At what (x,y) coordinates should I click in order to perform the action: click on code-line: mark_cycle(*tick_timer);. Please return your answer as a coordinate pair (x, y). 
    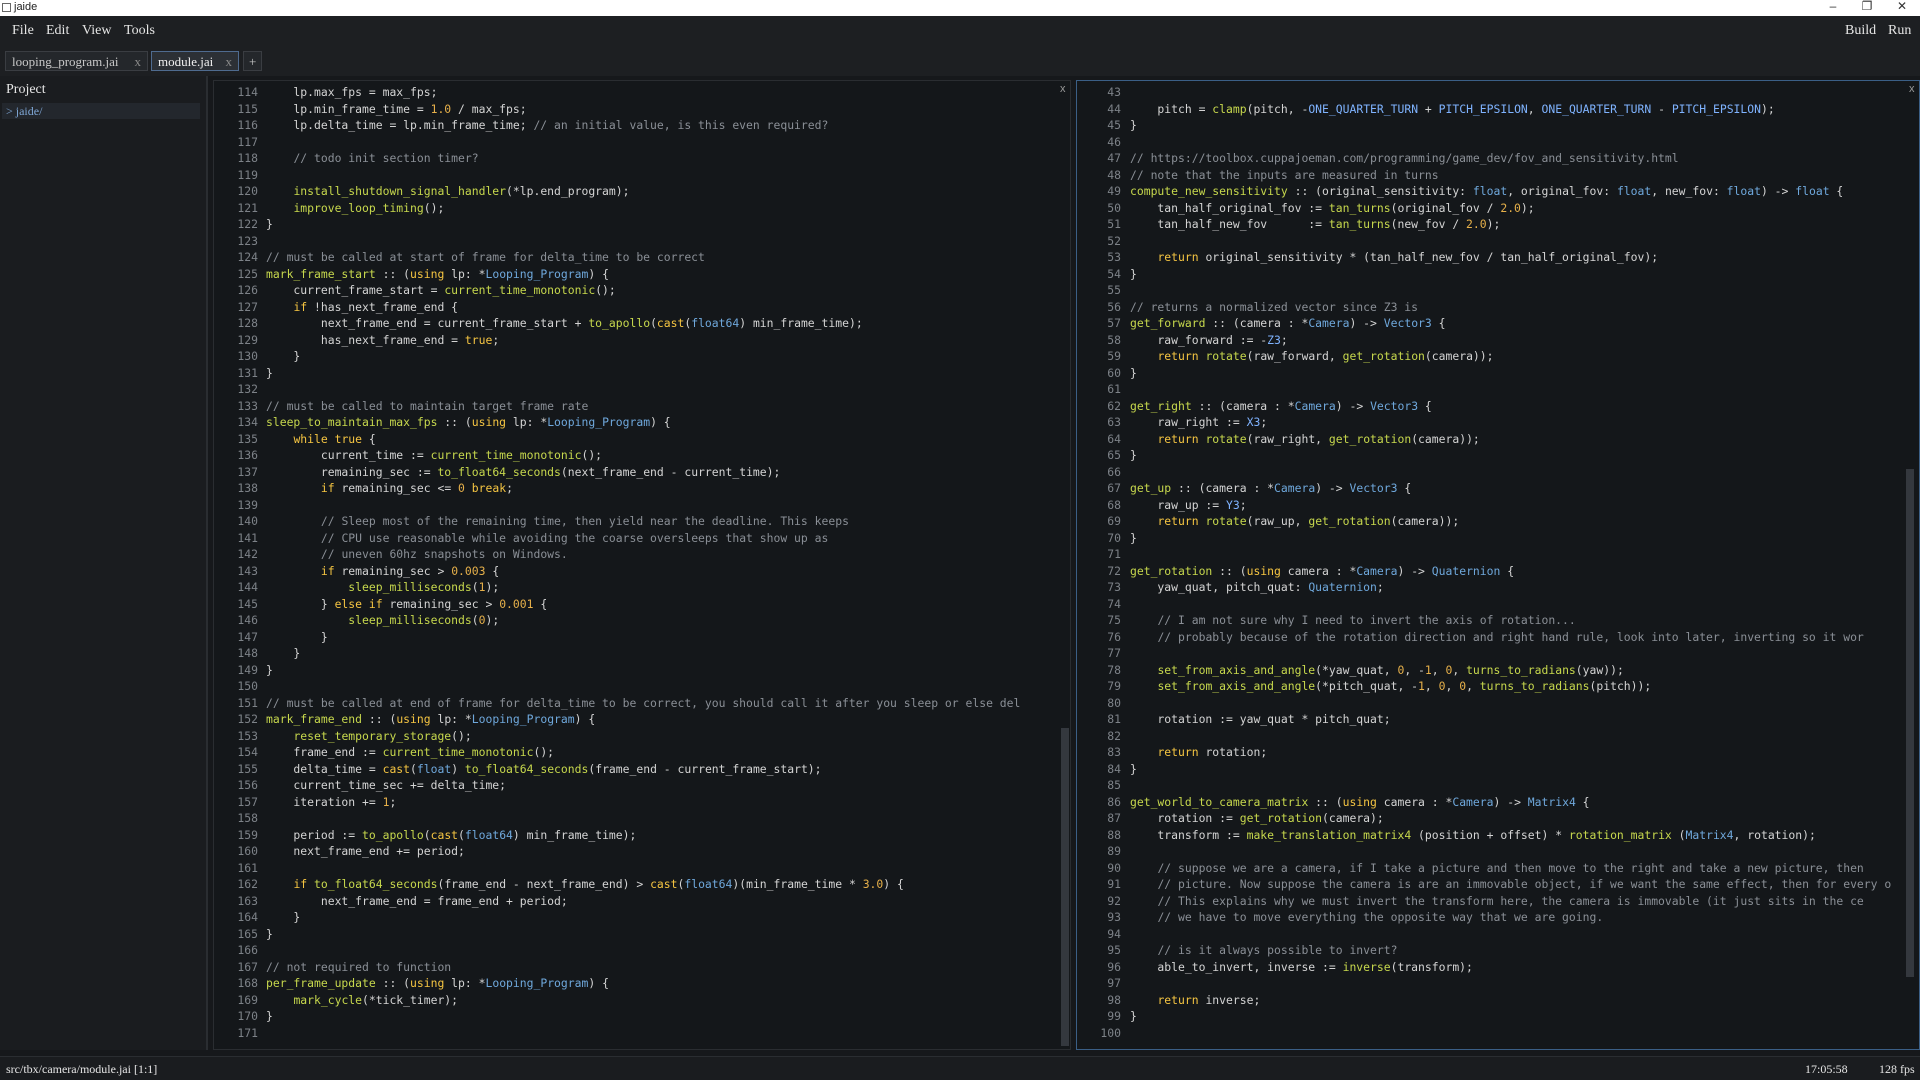
    Looking at the image, I should click on (661, 1000).